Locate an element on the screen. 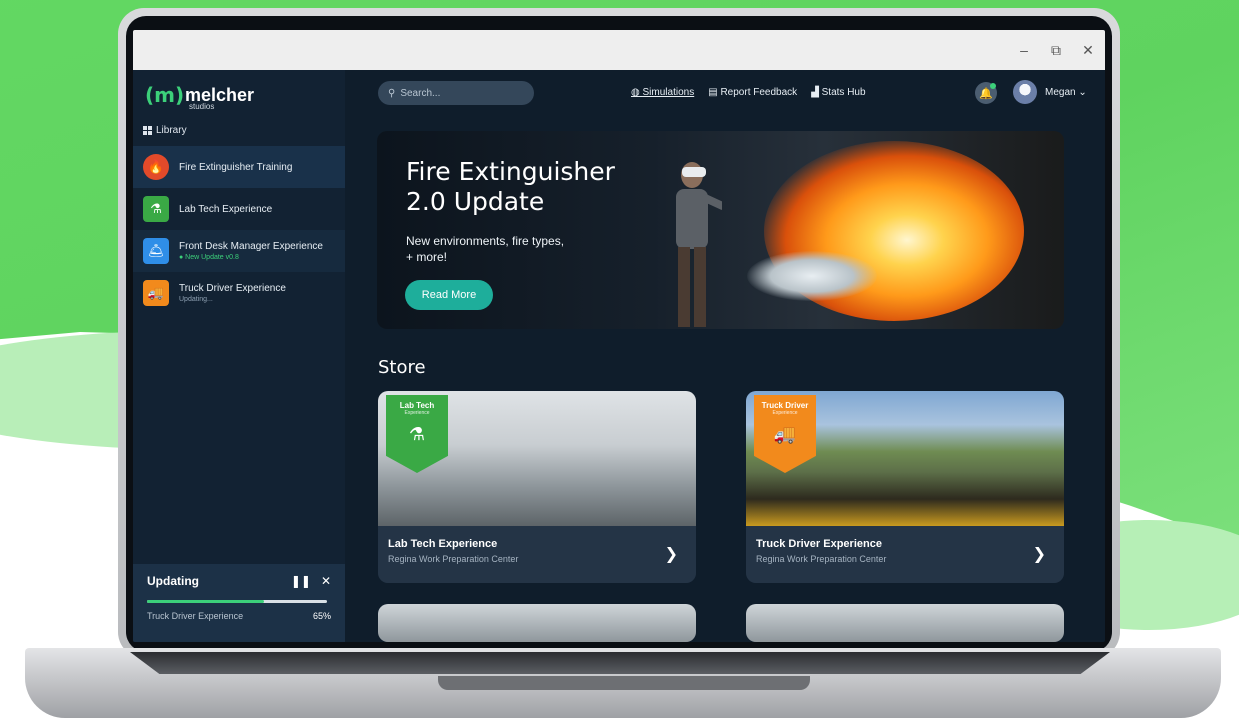 The height and width of the screenshot is (722, 1239). title-bar: – ⧉ ✕ is located at coordinates (619, 50).